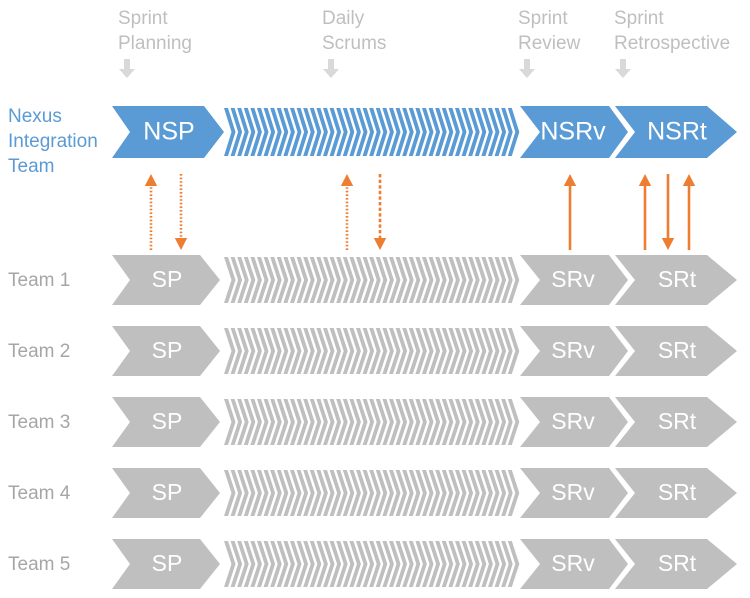 This screenshot has height=598, width=750. I want to click on team-label-1: Team 1, so click(39, 280).